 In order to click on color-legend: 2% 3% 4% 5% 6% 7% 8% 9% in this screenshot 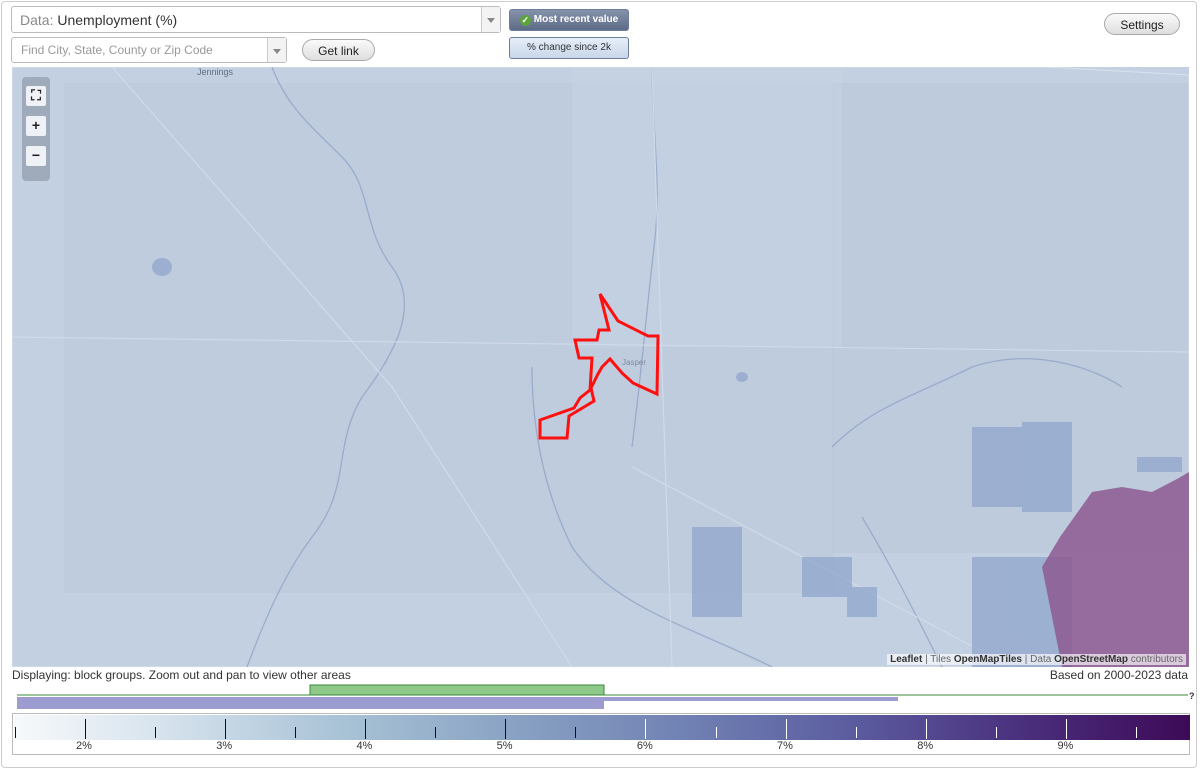, I will do `click(601, 734)`.